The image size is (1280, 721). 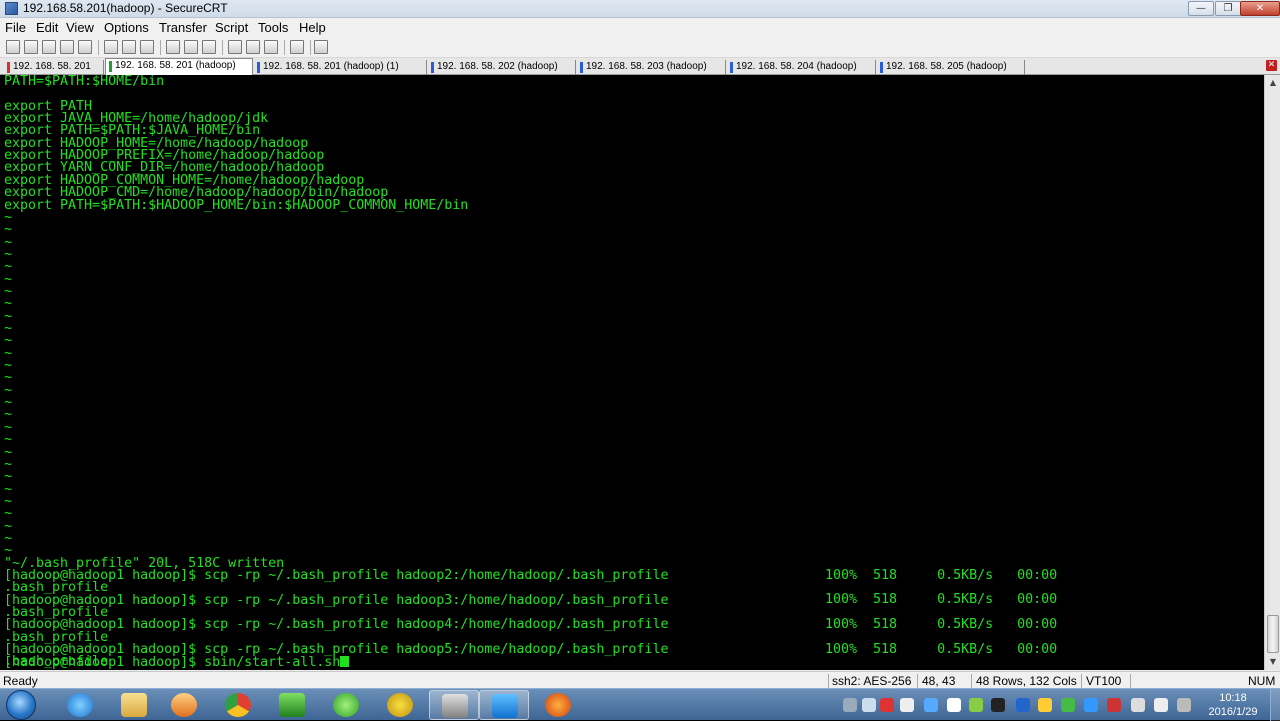 What do you see at coordinates (235, 47) in the screenshot?
I see `session-options-icon` at bounding box center [235, 47].